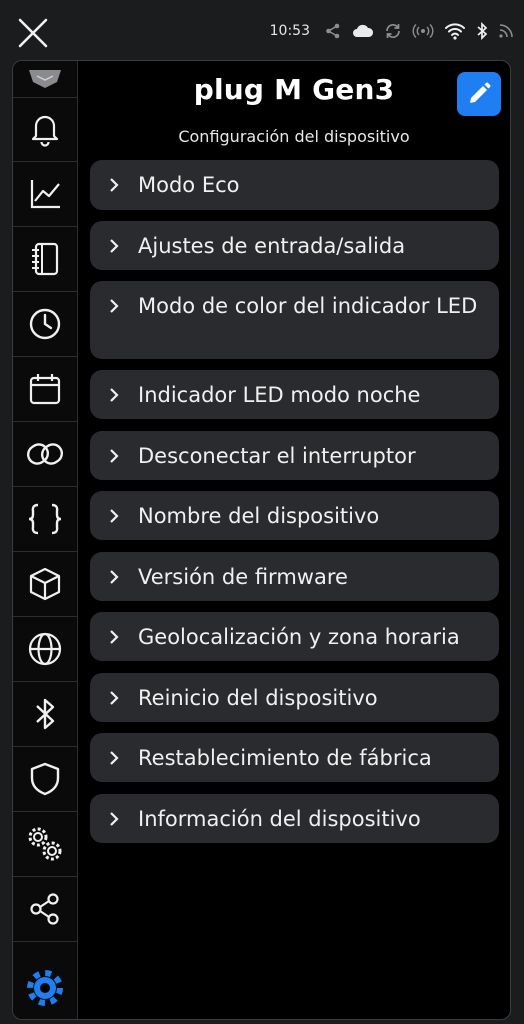  What do you see at coordinates (294, 136) in the screenshot?
I see `page-subtitle: Configuración del dispositivo` at bounding box center [294, 136].